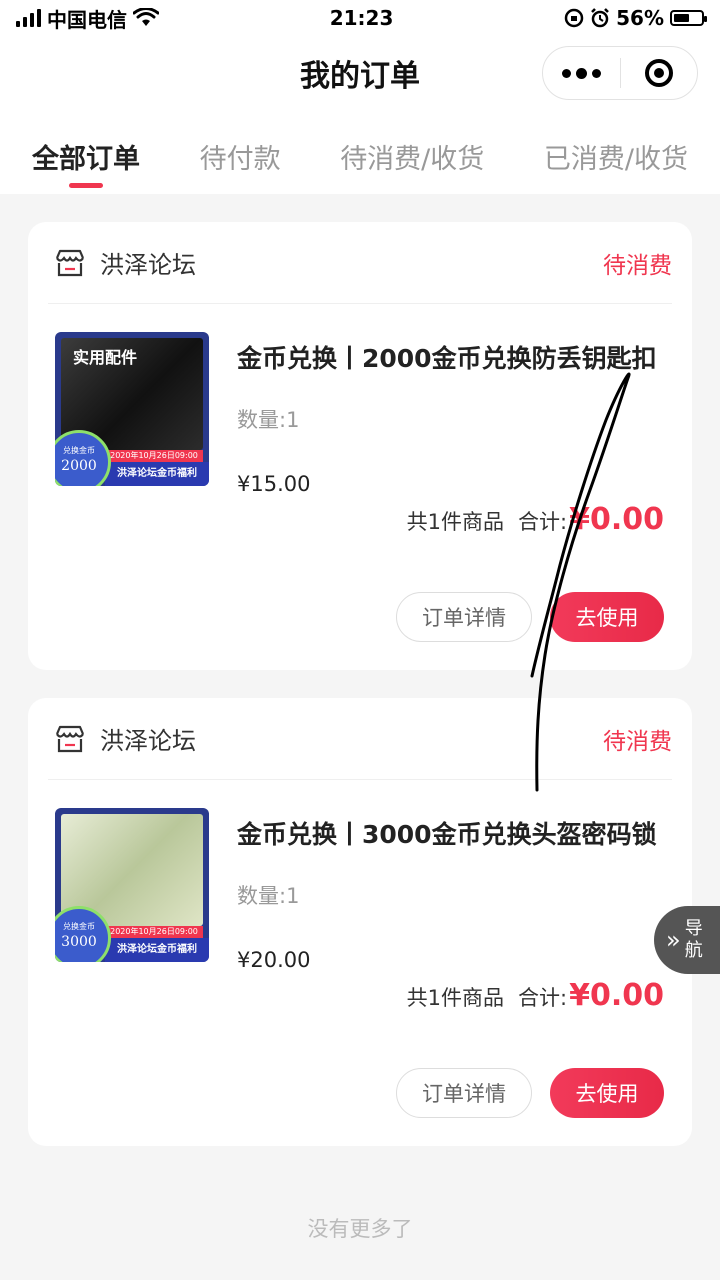 This screenshot has height=1280, width=720. Describe the element at coordinates (86, 159) in the screenshot. I see `tab-label: 全部订单` at that location.